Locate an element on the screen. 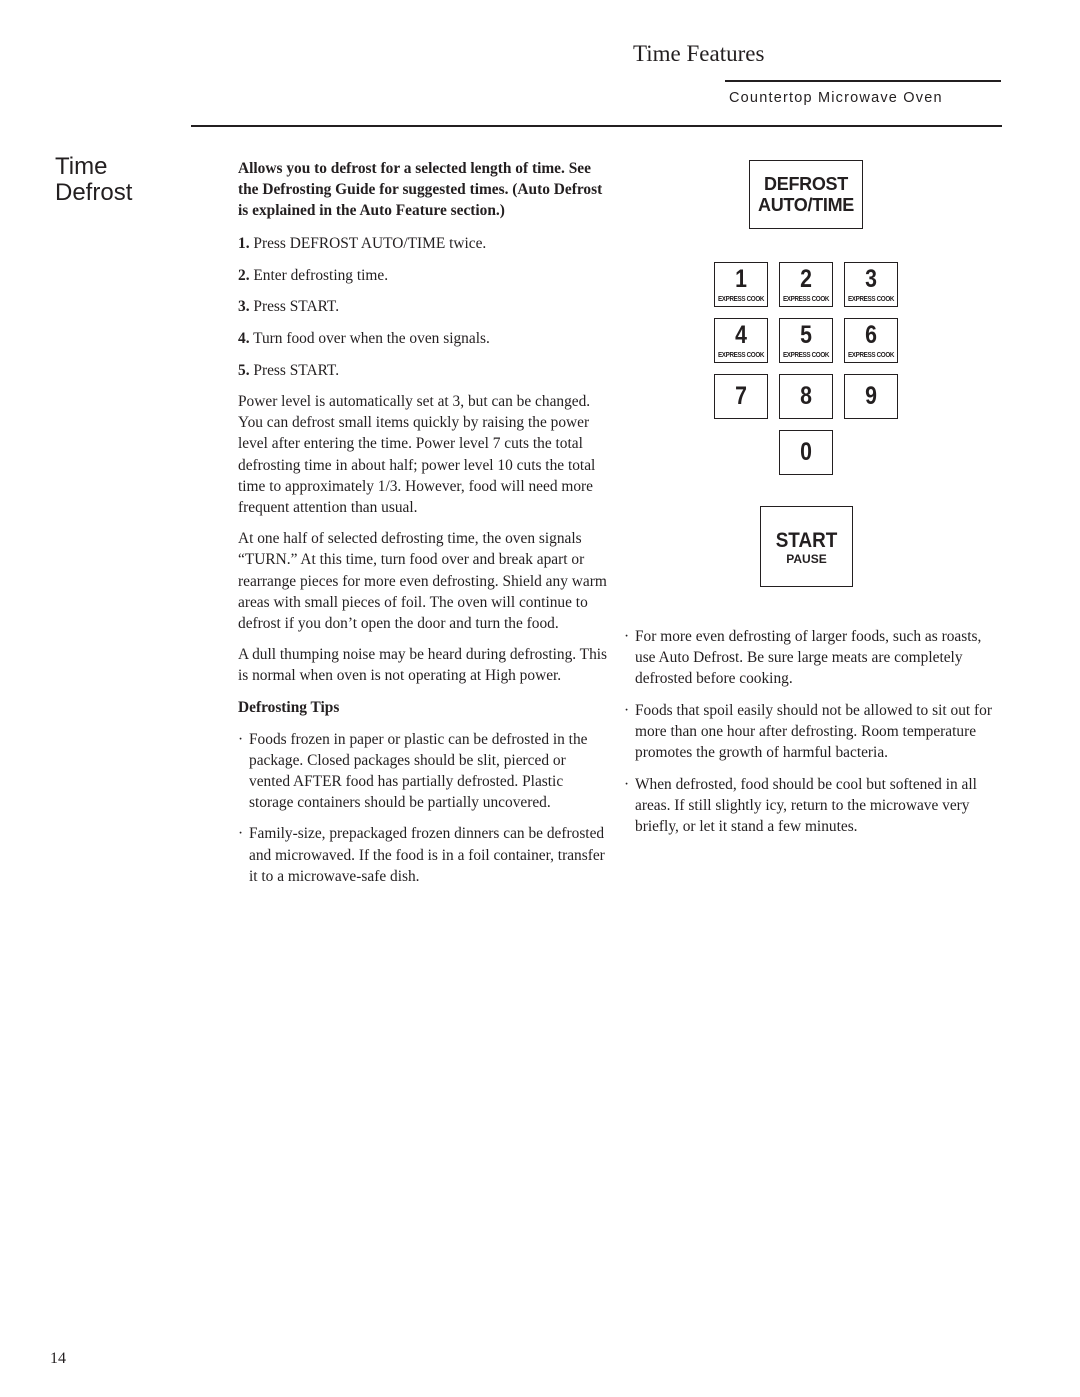 The width and height of the screenshot is (1080, 1397). defrost-key-label-line2: AUTO/TIME is located at coordinates (806, 205).